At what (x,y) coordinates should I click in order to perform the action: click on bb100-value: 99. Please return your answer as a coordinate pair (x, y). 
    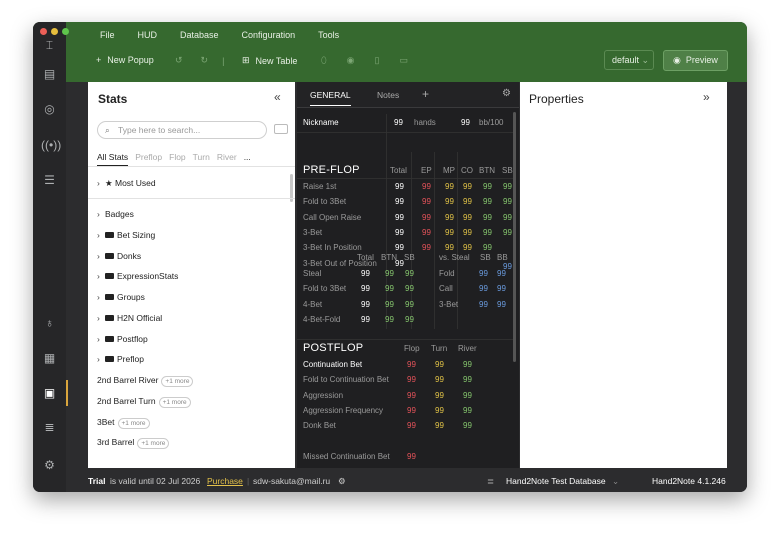
    Looking at the image, I should click on (465, 122).